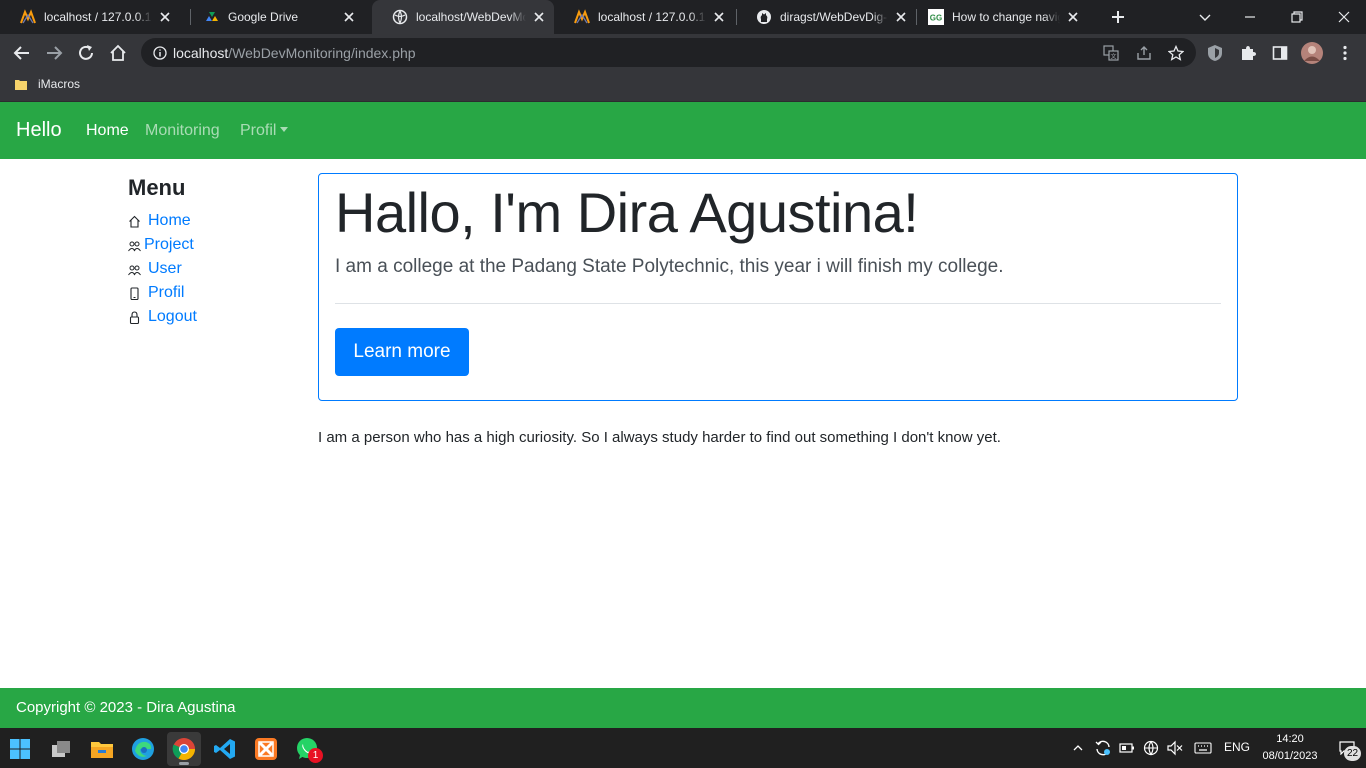 This screenshot has height=768, width=1366. I want to click on chrome-icon, so click(183, 749).